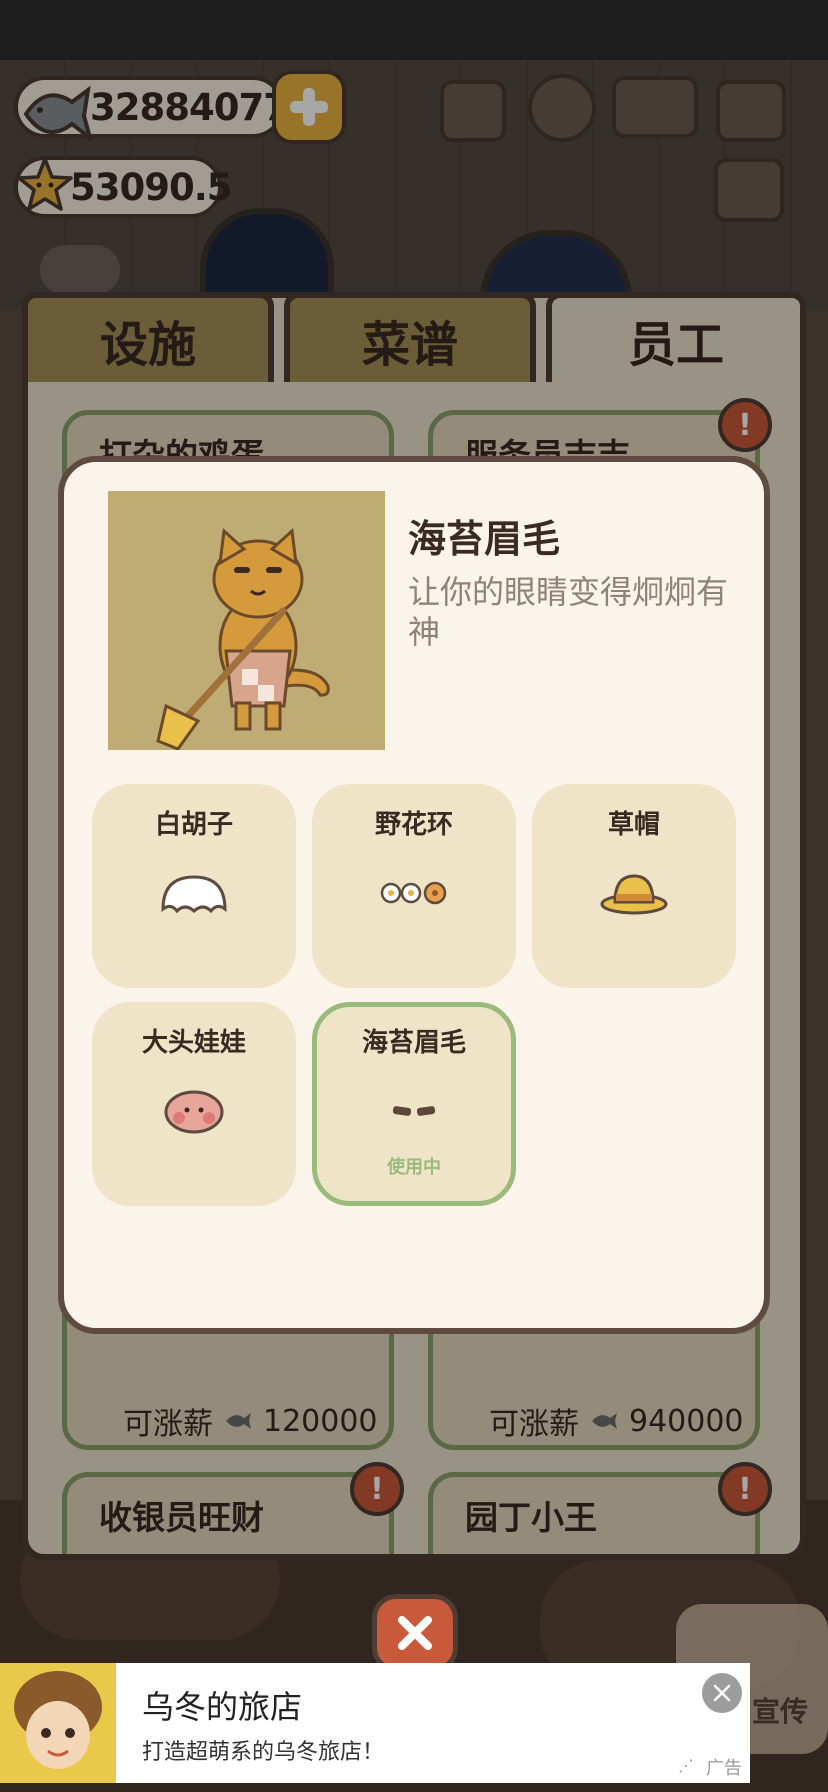  What do you see at coordinates (194, 1111) in the screenshot?
I see `big-head-doll-icon` at bounding box center [194, 1111].